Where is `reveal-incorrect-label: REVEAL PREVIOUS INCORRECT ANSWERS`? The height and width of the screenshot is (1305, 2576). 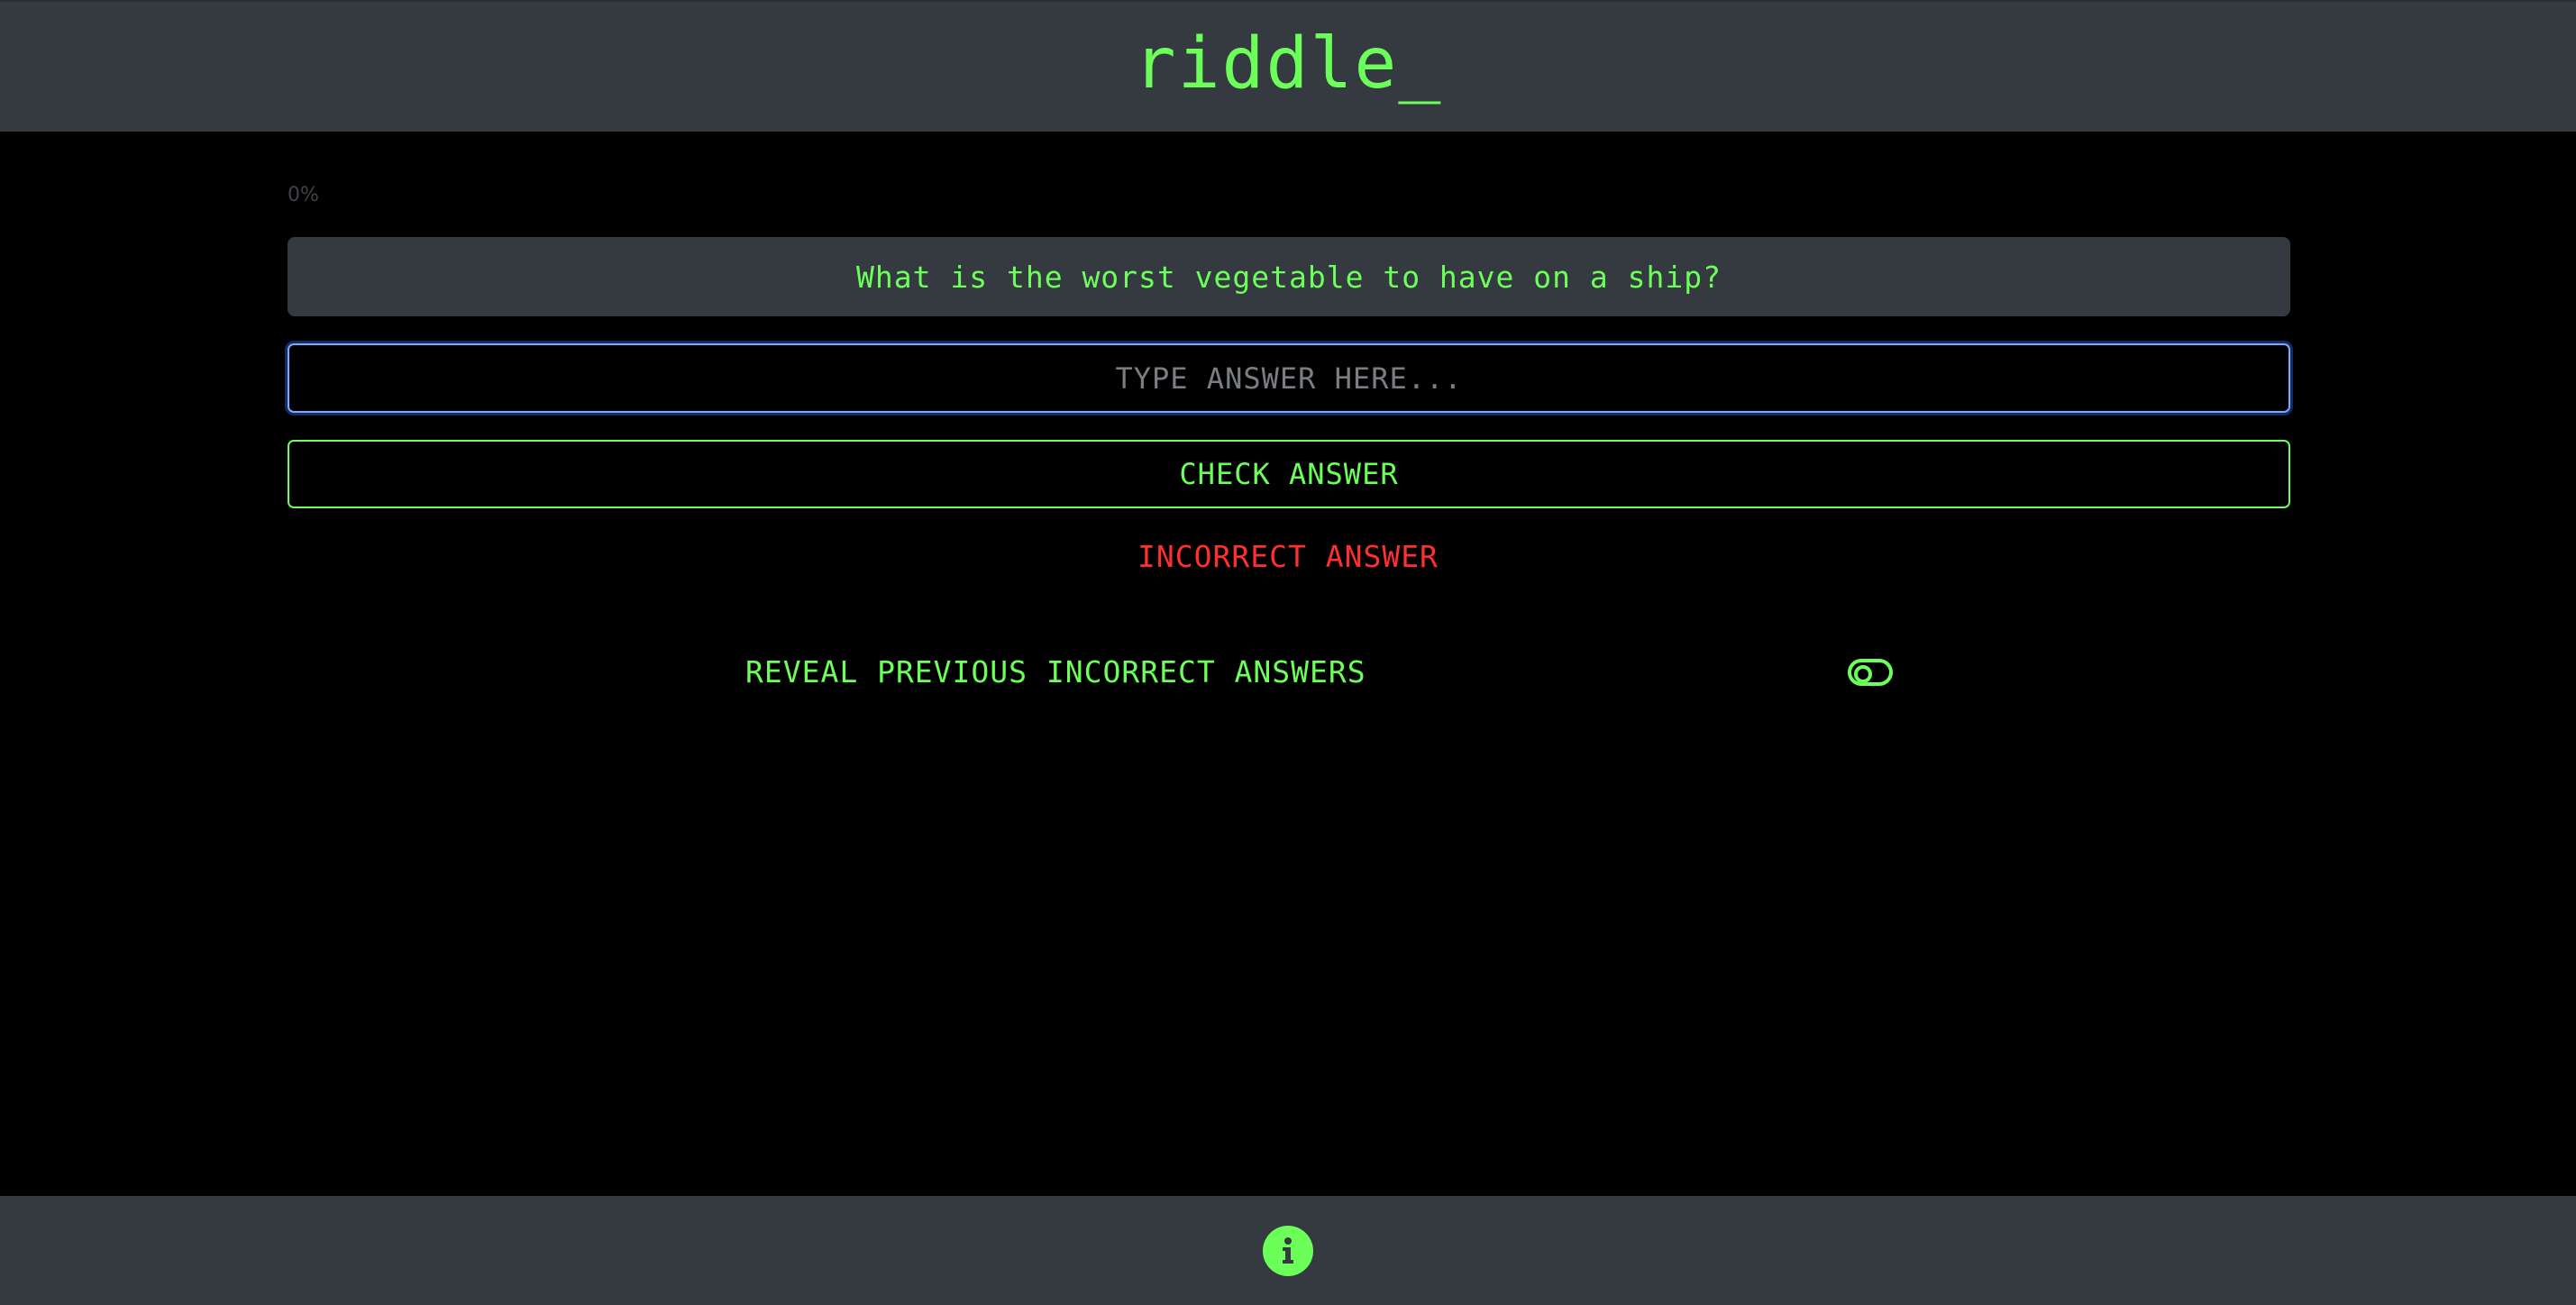 reveal-incorrect-label: REVEAL PREVIOUS INCORRECT ANSWERS is located at coordinates (1055, 671).